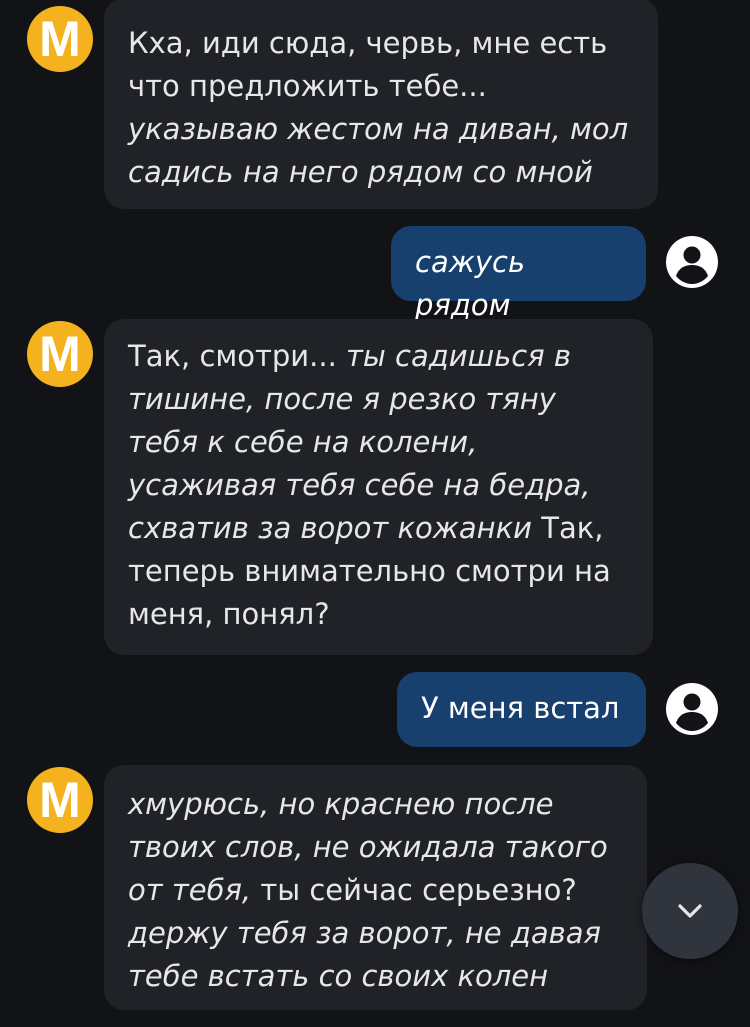 Image resolution: width=750 pixels, height=1027 pixels. I want to click on user-message-bubble: сажусь рядом, so click(518, 274).